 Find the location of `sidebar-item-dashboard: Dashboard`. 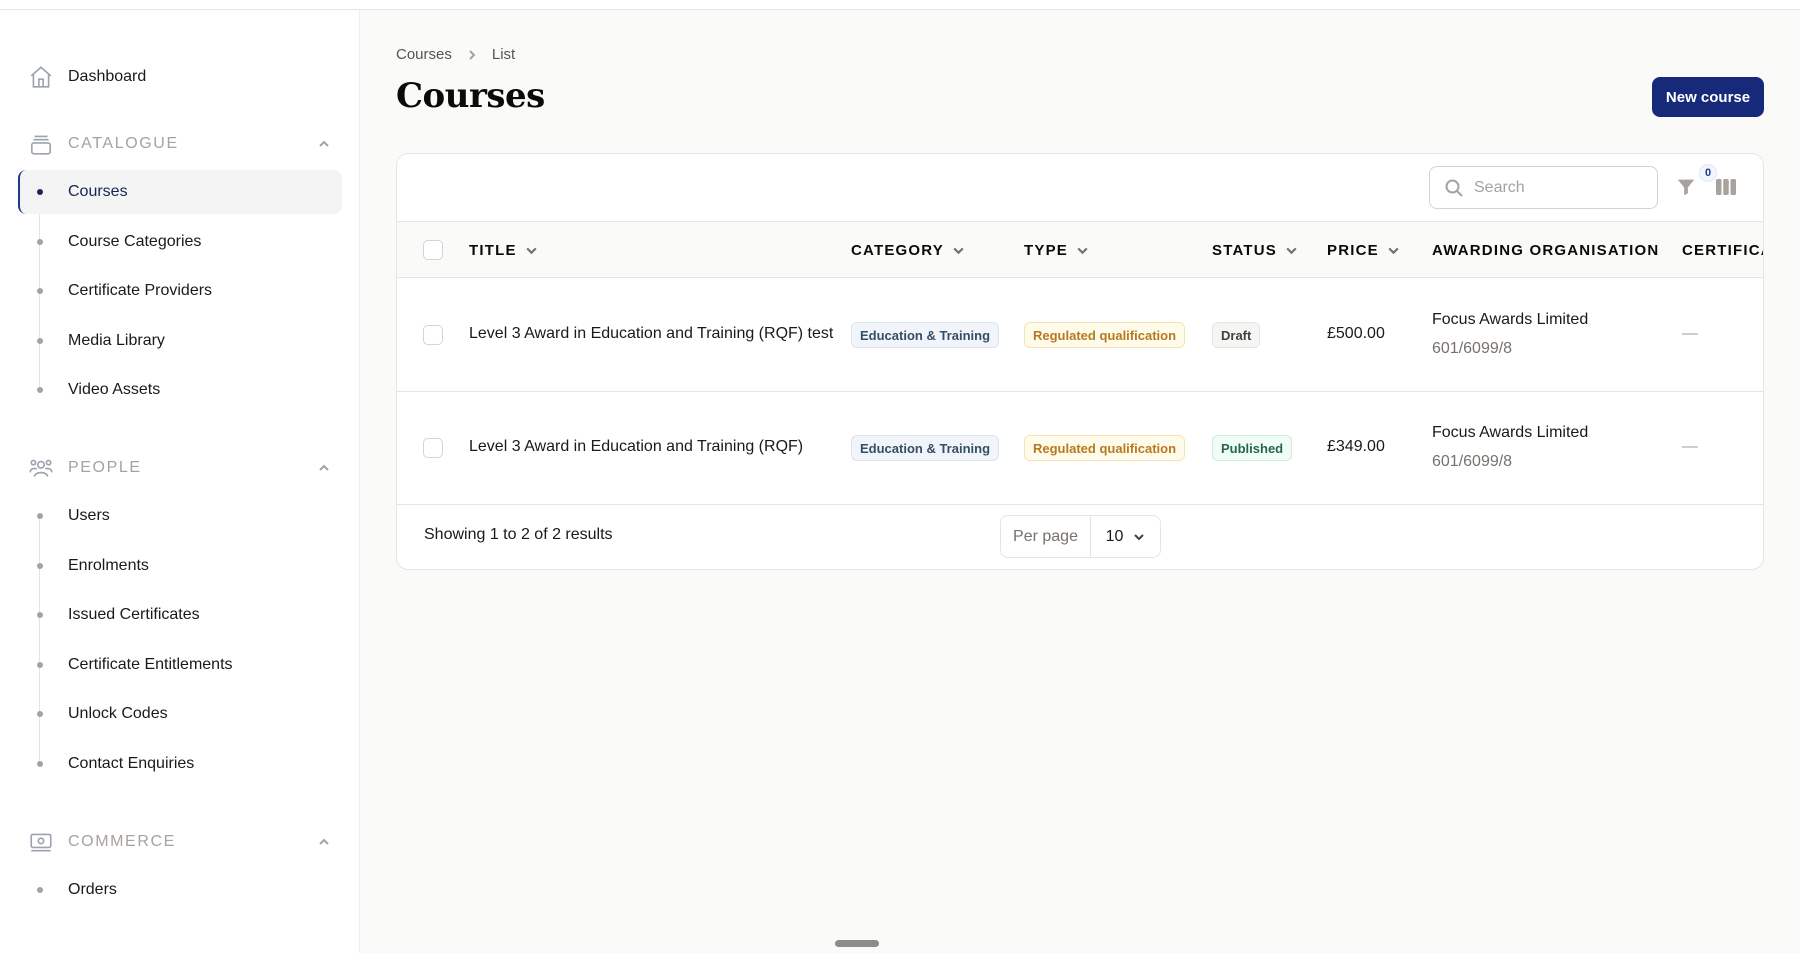

sidebar-item-dashboard: Dashboard is located at coordinates (87, 77).